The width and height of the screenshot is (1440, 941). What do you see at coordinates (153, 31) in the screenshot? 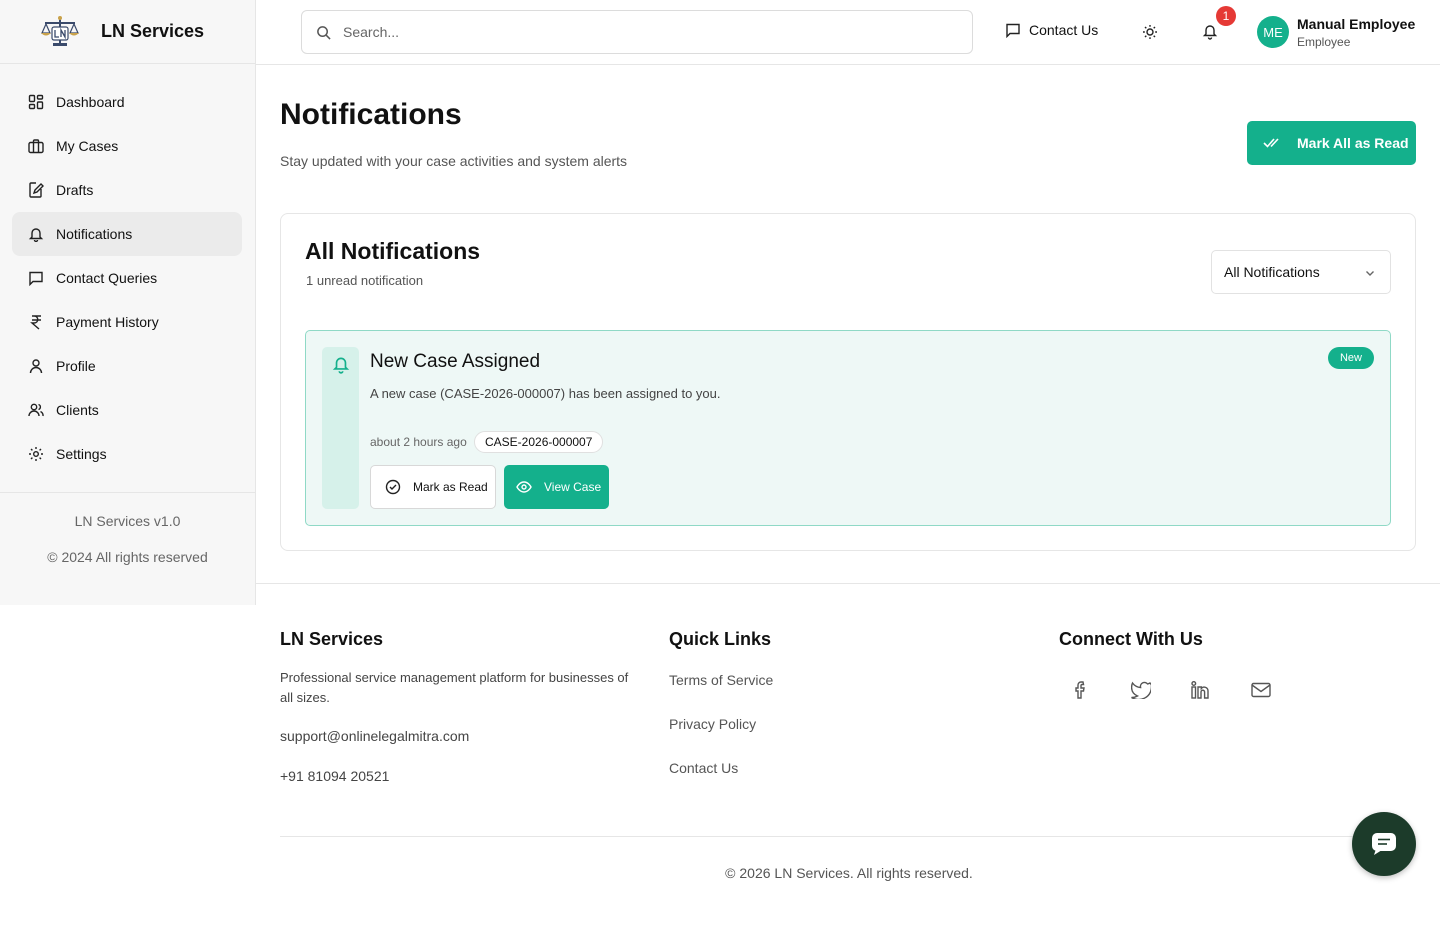
I see `brand-name: LN Services` at bounding box center [153, 31].